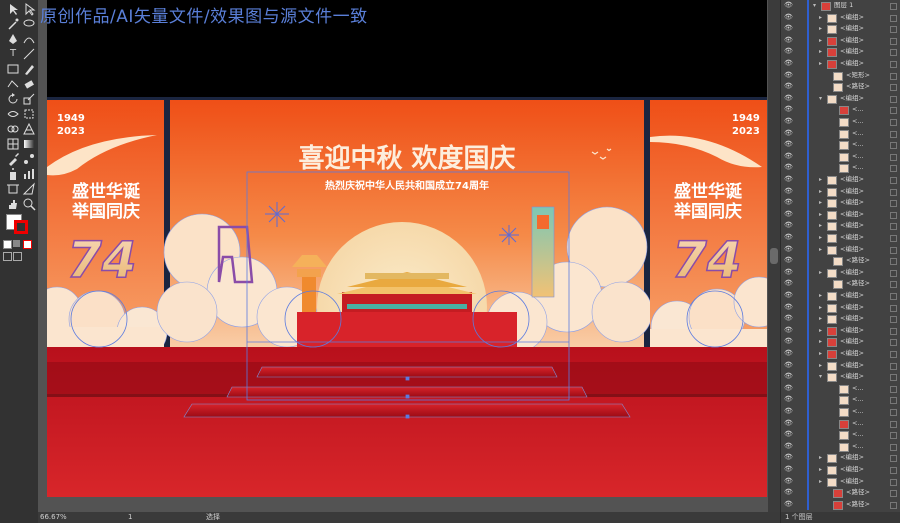 This screenshot has width=900, height=523. What do you see at coordinates (29, 129) in the screenshot?
I see `perspective-grid-tool-icon` at bounding box center [29, 129].